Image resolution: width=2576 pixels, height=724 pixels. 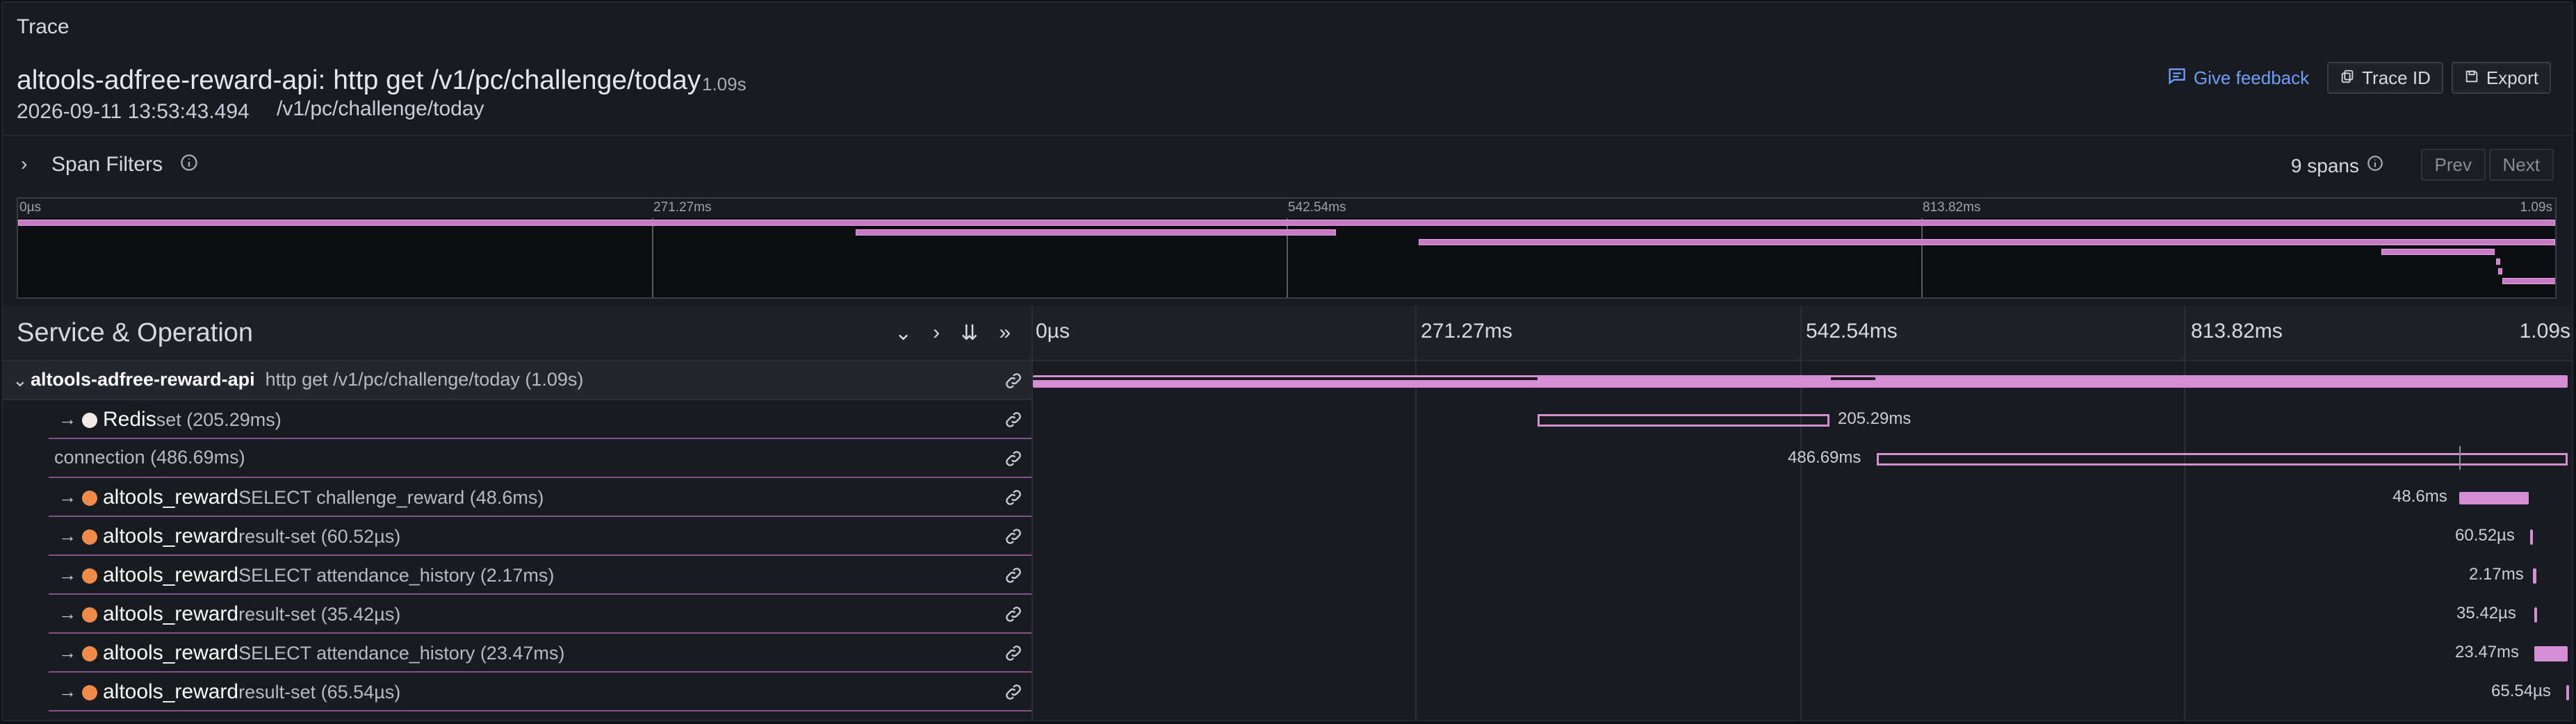 I want to click on span-duration-label: 65.54µs, so click(x=2521, y=691).